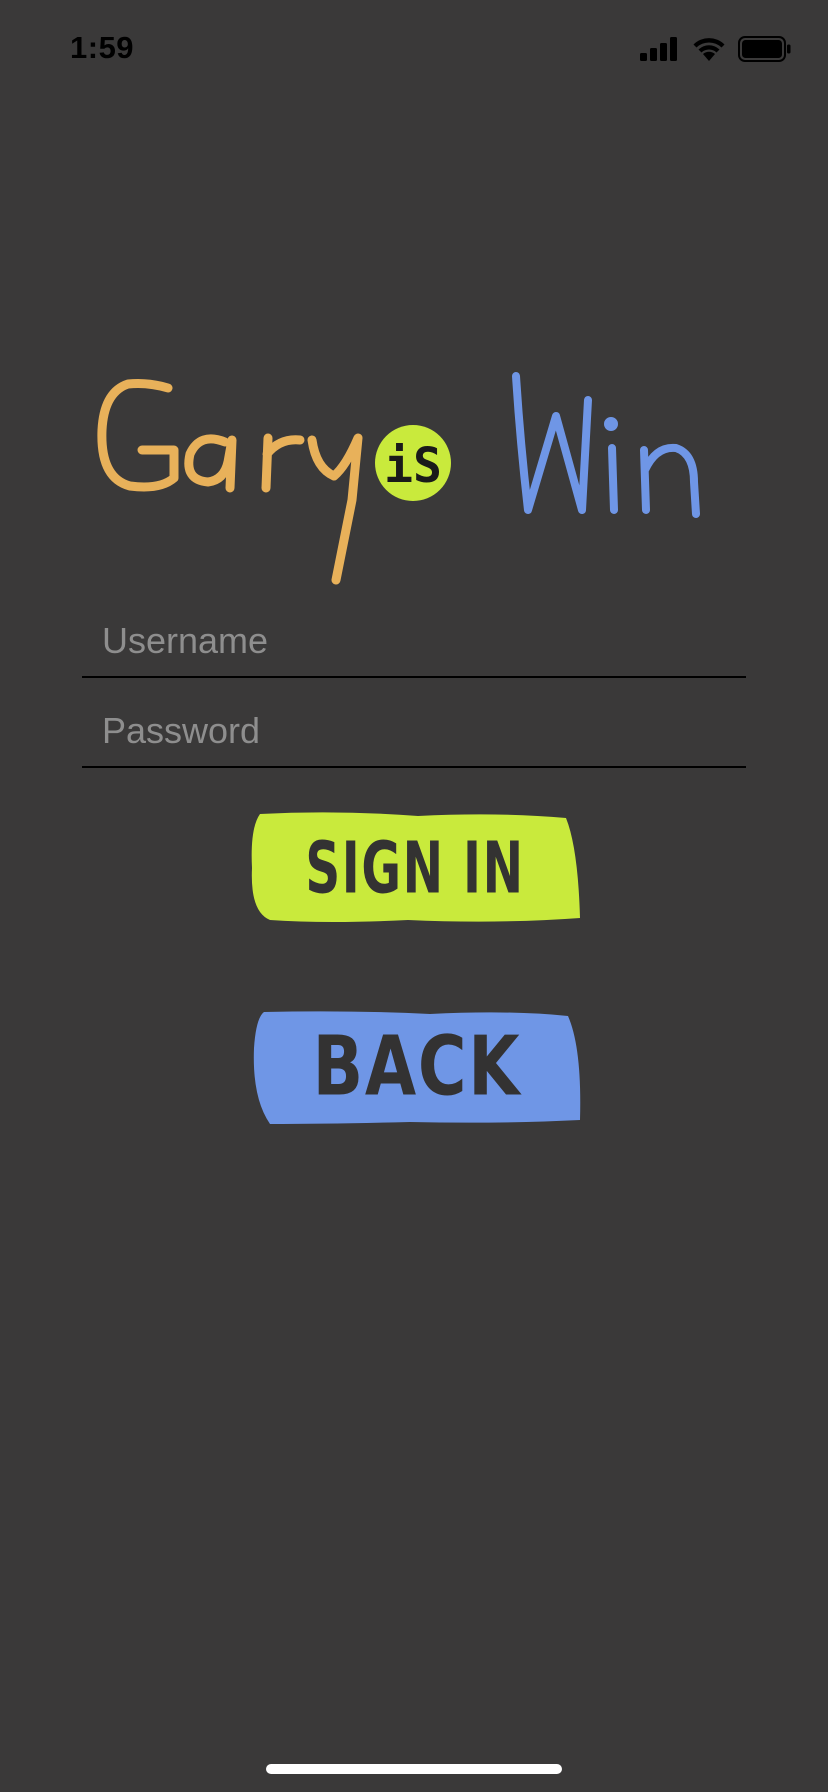 Image resolution: width=828 pixels, height=1792 pixels. Describe the element at coordinates (230, 482) in the screenshot. I see `logo-gary-letters` at that location.